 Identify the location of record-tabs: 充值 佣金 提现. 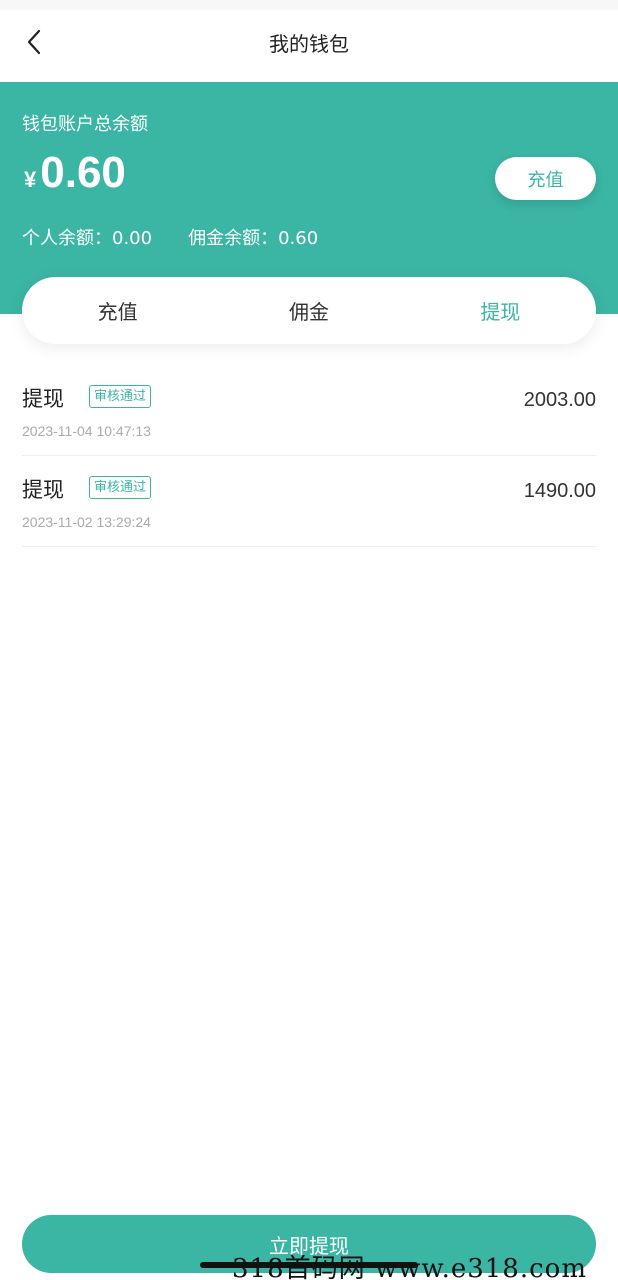
(309, 310).